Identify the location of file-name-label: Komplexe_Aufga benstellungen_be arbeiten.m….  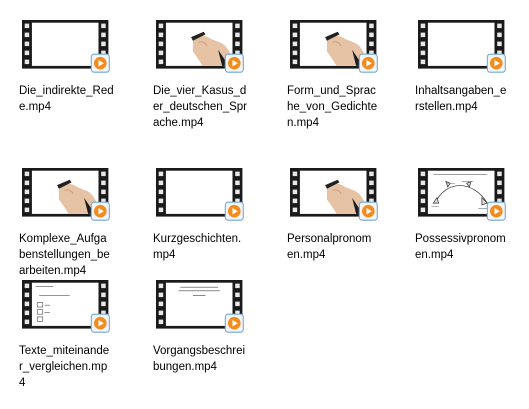
(64, 255).